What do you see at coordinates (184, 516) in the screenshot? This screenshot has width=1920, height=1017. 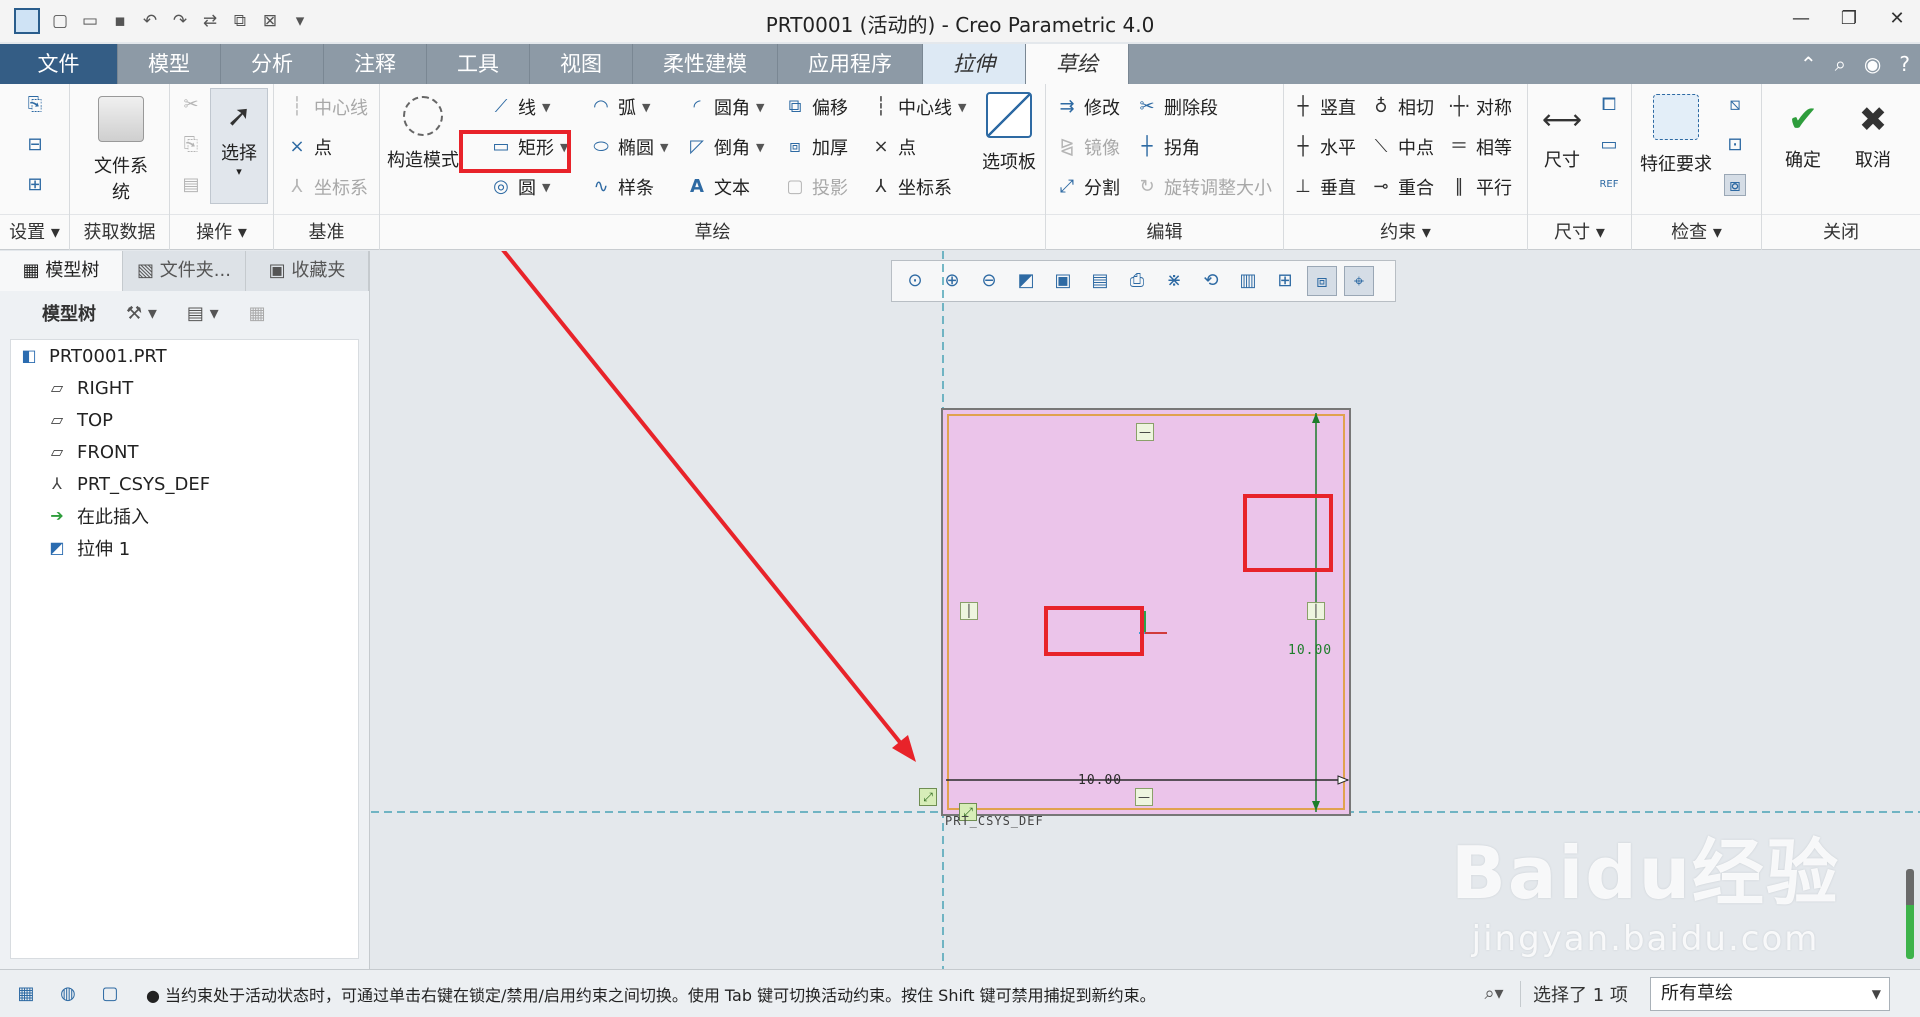 I see `tree-node-insert-here: ➔ 在此插入` at bounding box center [184, 516].